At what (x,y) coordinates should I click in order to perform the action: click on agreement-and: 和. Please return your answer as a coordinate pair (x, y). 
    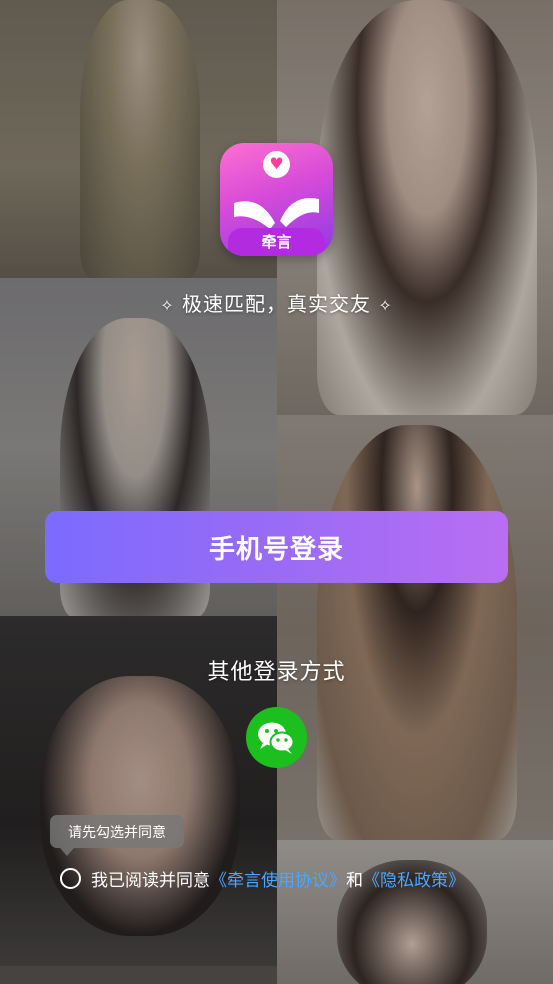
    Looking at the image, I should click on (354, 880).